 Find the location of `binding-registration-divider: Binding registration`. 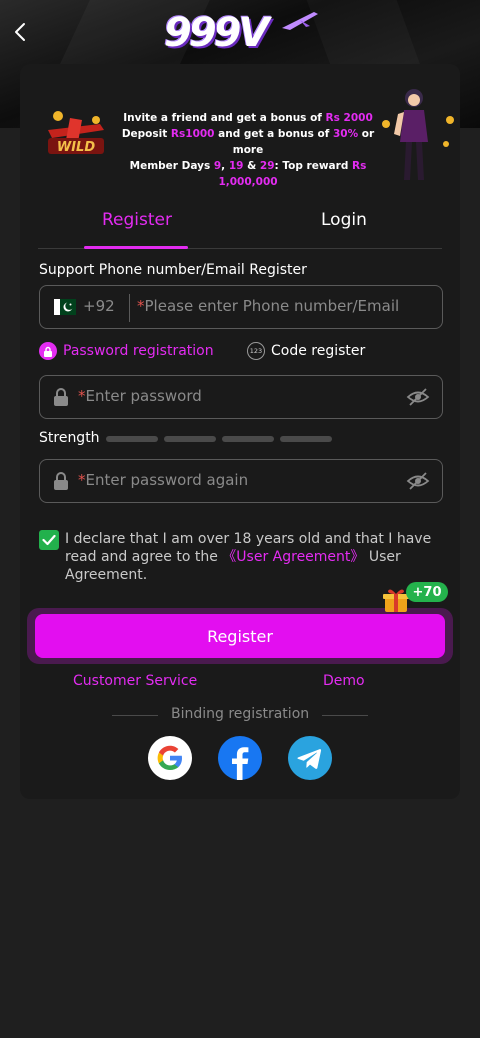

binding-registration-divider: Binding registration is located at coordinates (240, 715).